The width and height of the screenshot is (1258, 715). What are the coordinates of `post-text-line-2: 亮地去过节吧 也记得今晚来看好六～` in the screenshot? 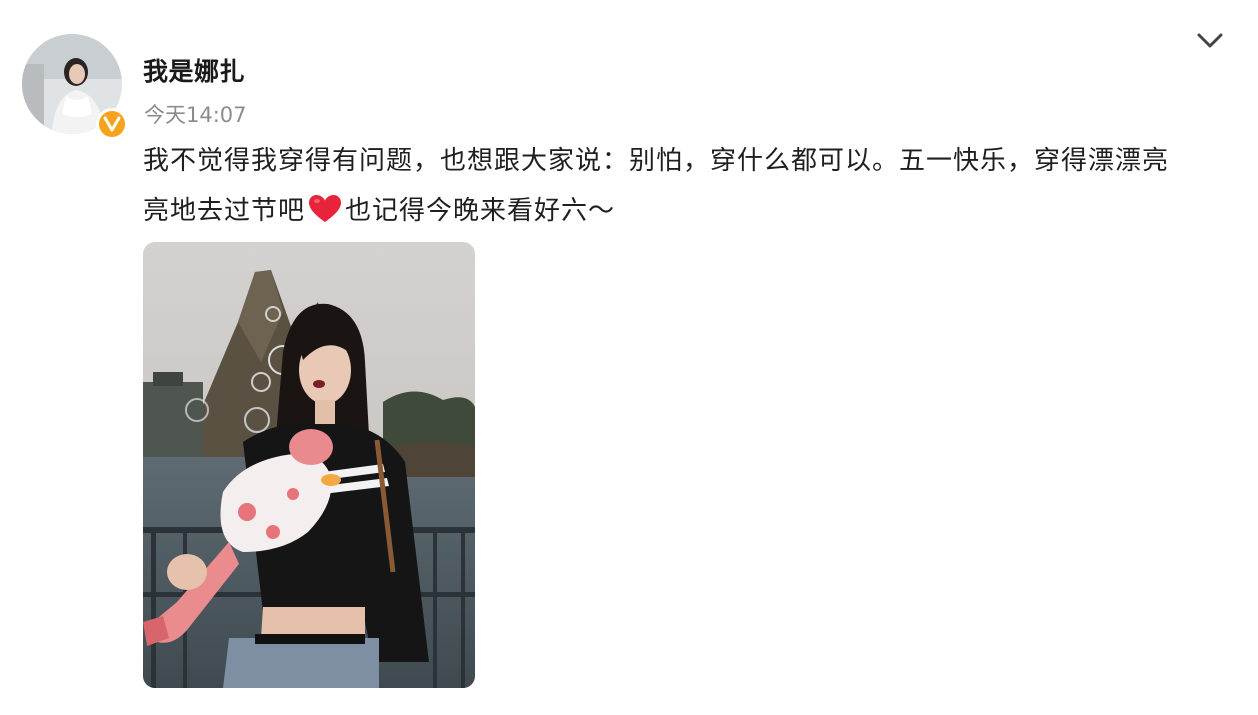 It's located at (683, 211).